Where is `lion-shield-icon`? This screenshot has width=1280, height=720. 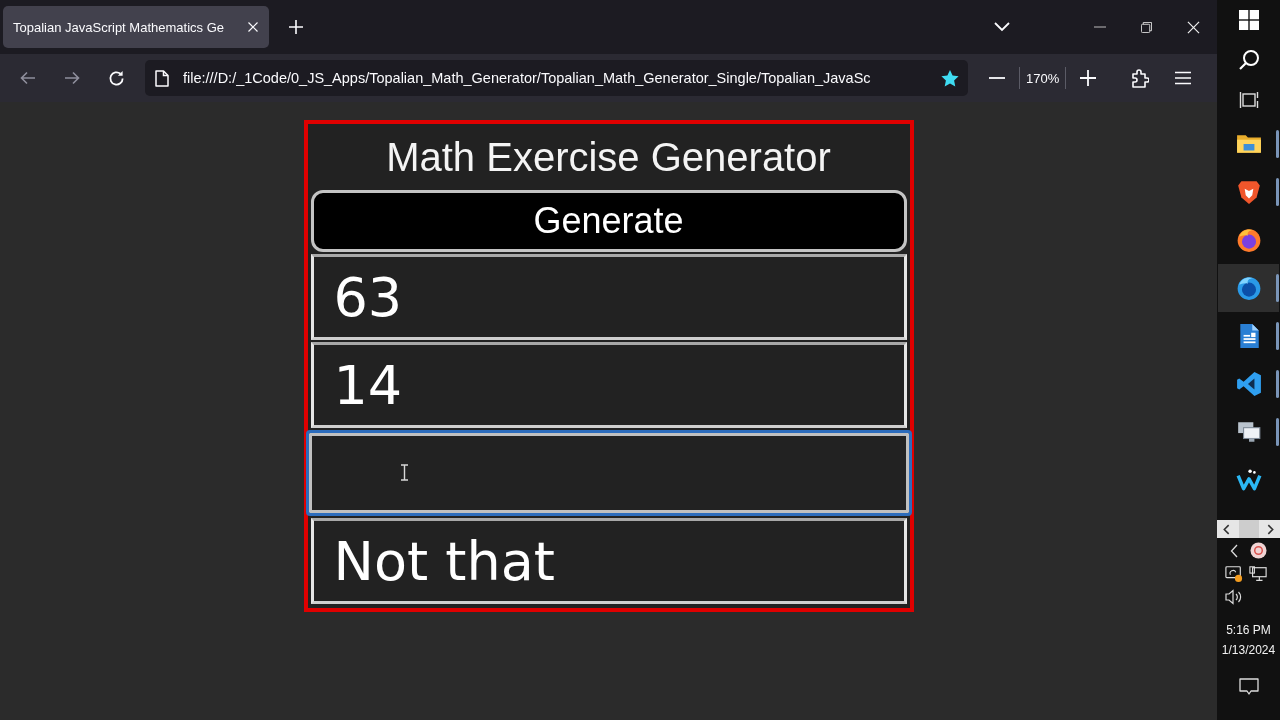
lion-shield-icon is located at coordinates (1248, 192).